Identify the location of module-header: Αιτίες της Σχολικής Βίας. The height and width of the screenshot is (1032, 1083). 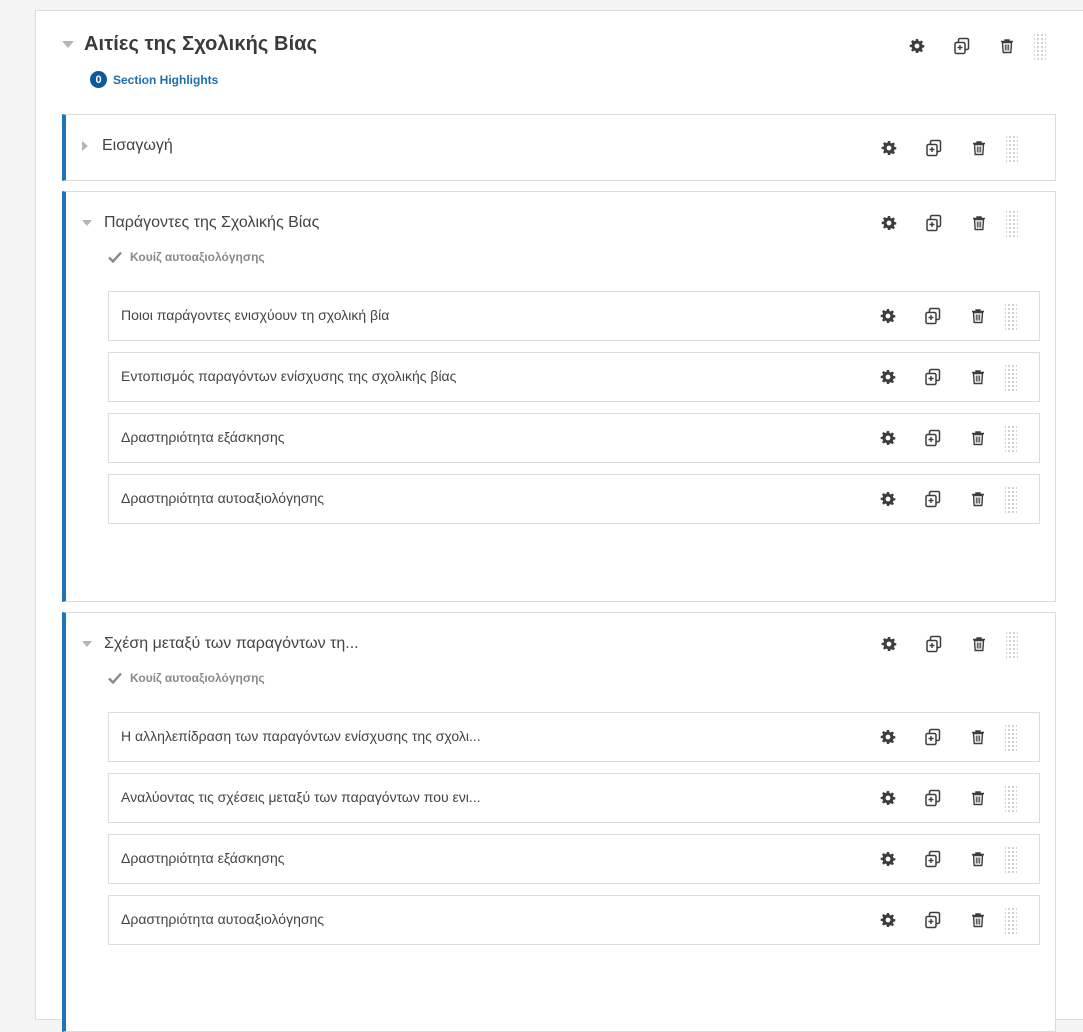
(189, 44).